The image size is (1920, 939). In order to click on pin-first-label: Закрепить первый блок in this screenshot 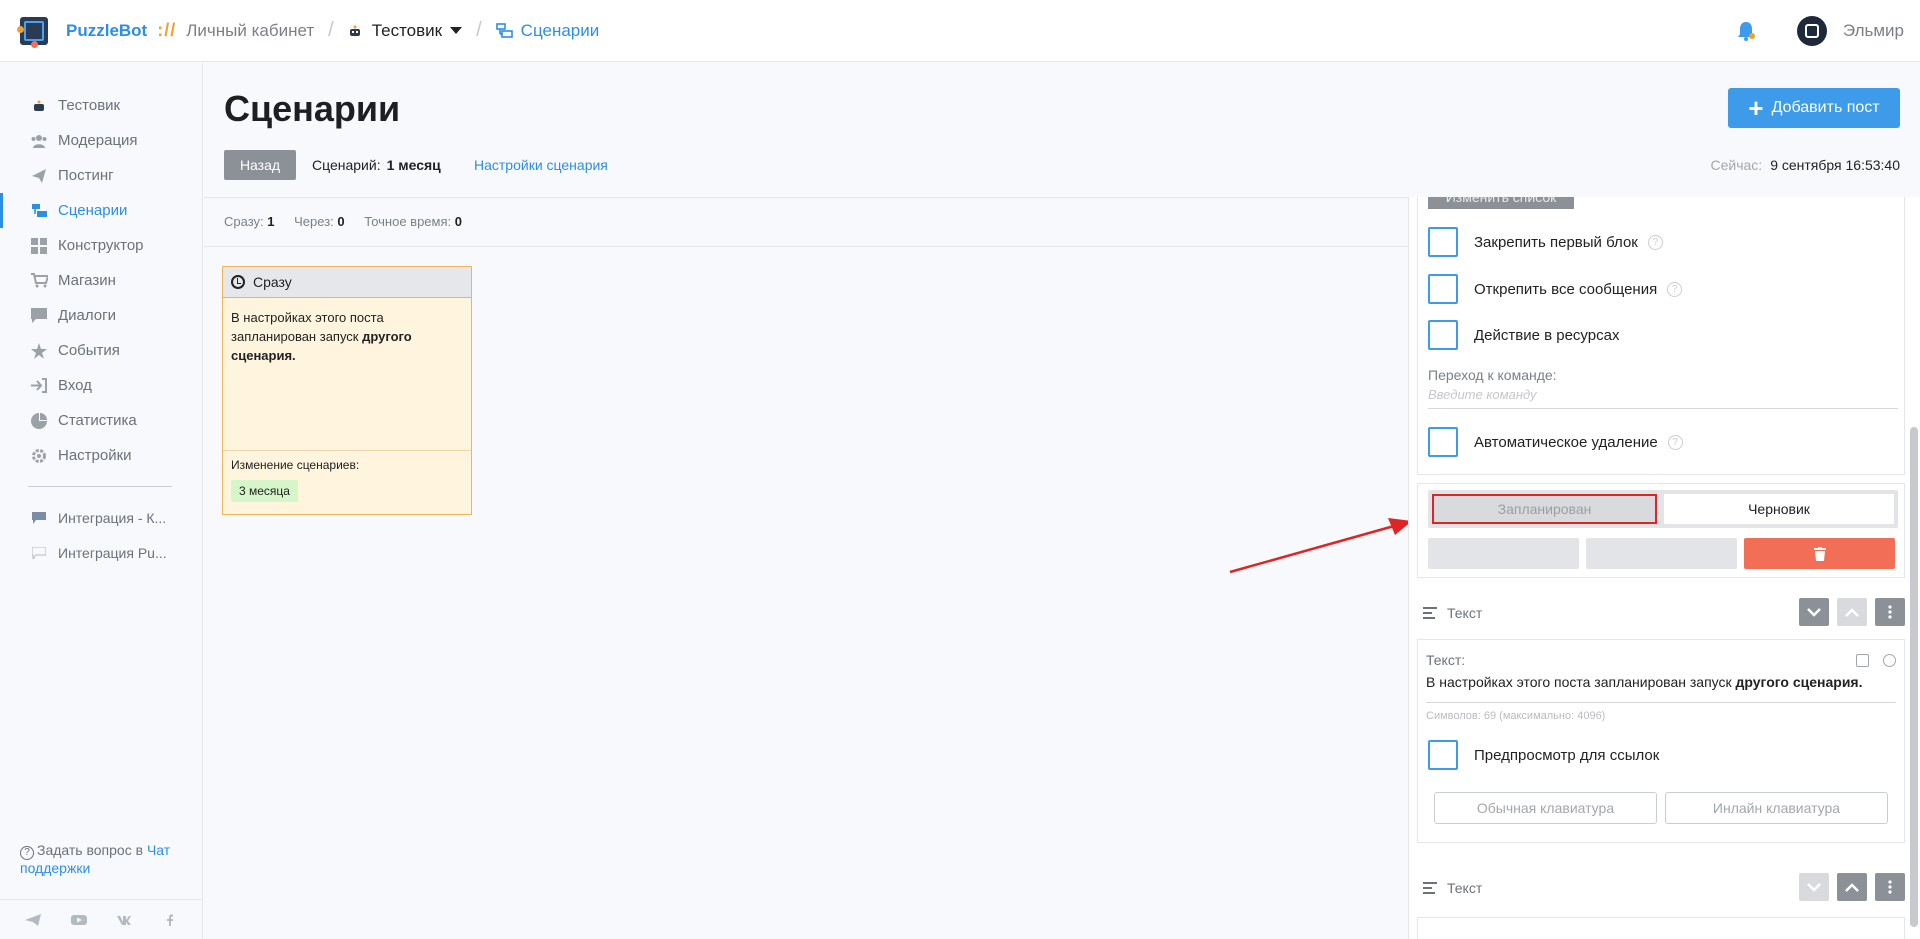, I will do `click(1556, 242)`.